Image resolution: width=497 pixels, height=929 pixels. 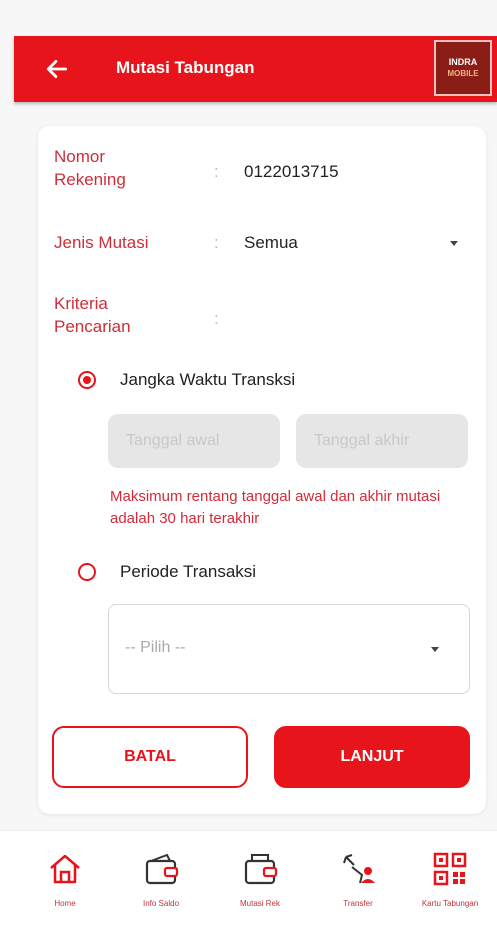 What do you see at coordinates (354, 242) in the screenshot?
I see `mutation-type-select: Semua` at bounding box center [354, 242].